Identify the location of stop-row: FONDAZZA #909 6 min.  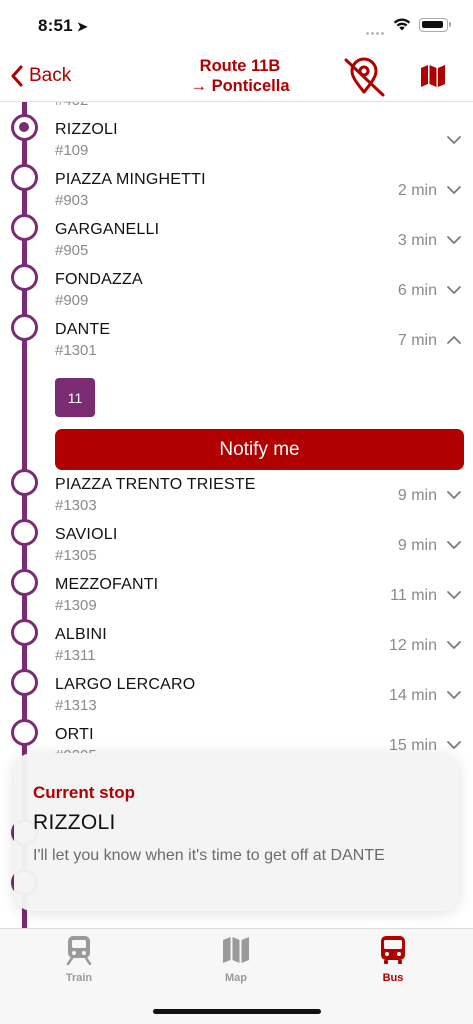
(236, 287).